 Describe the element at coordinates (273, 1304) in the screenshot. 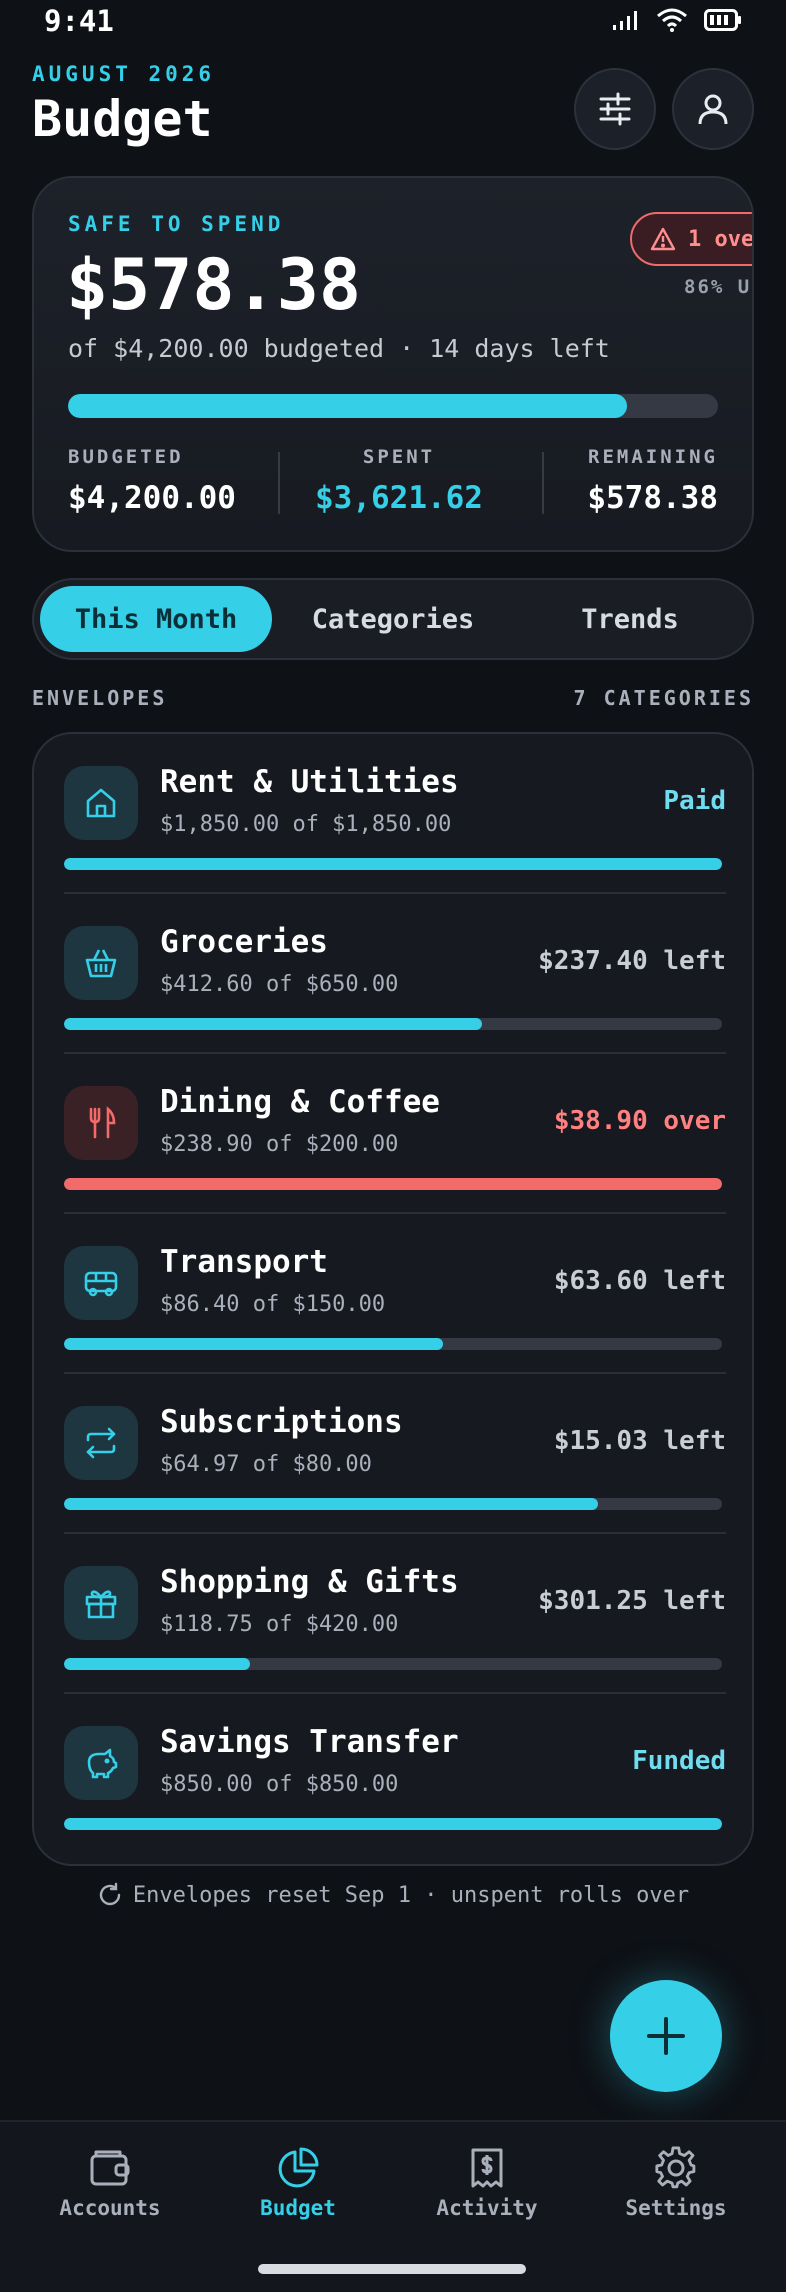

I see `envelope-amounts: $86.40 of $150.00` at that location.